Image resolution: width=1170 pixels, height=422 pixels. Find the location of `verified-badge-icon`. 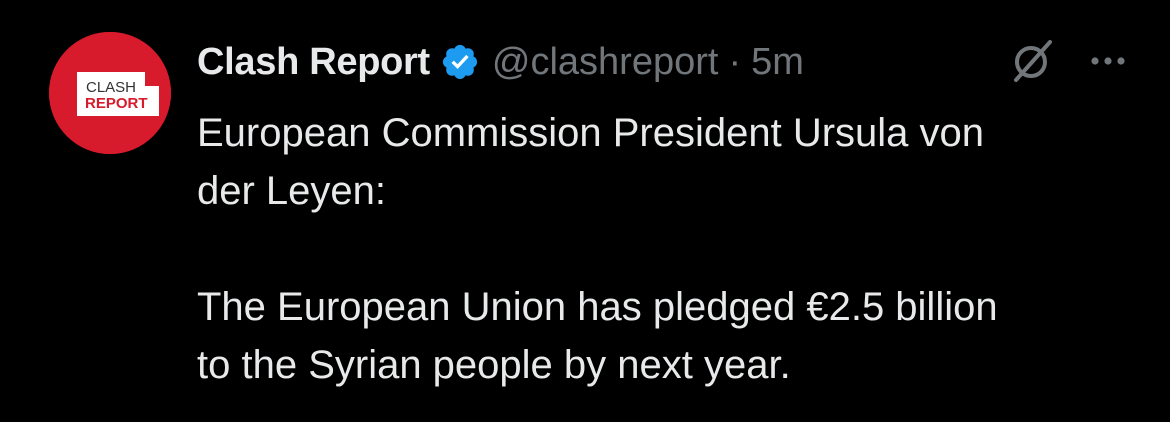

verified-badge-icon is located at coordinates (459, 62).